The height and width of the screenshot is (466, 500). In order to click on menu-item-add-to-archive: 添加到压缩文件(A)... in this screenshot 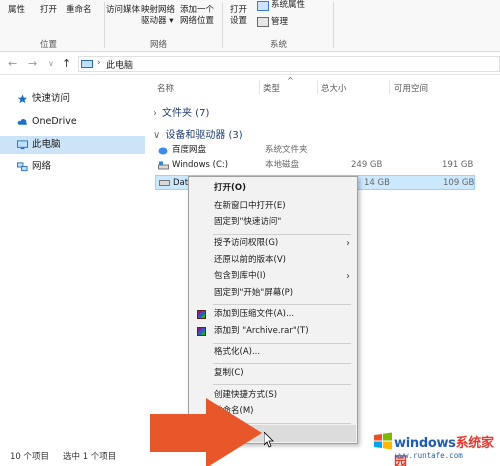, I will do `click(273, 314)`.